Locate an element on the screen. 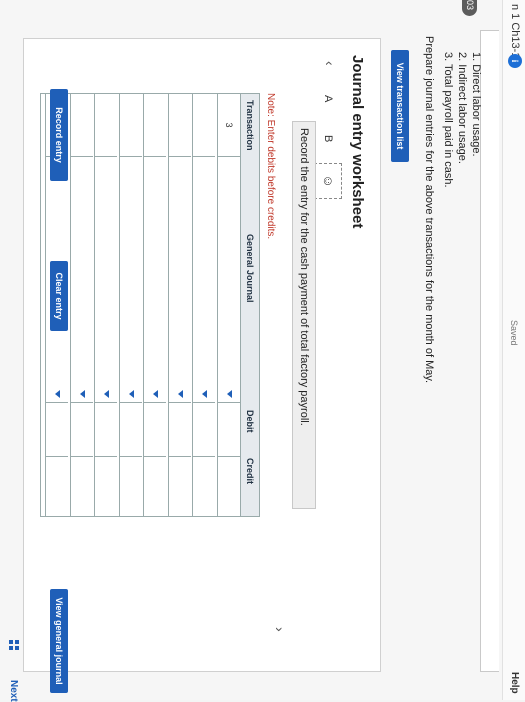 The image size is (525, 702). saved-status: Saved is located at coordinates (514, 333).